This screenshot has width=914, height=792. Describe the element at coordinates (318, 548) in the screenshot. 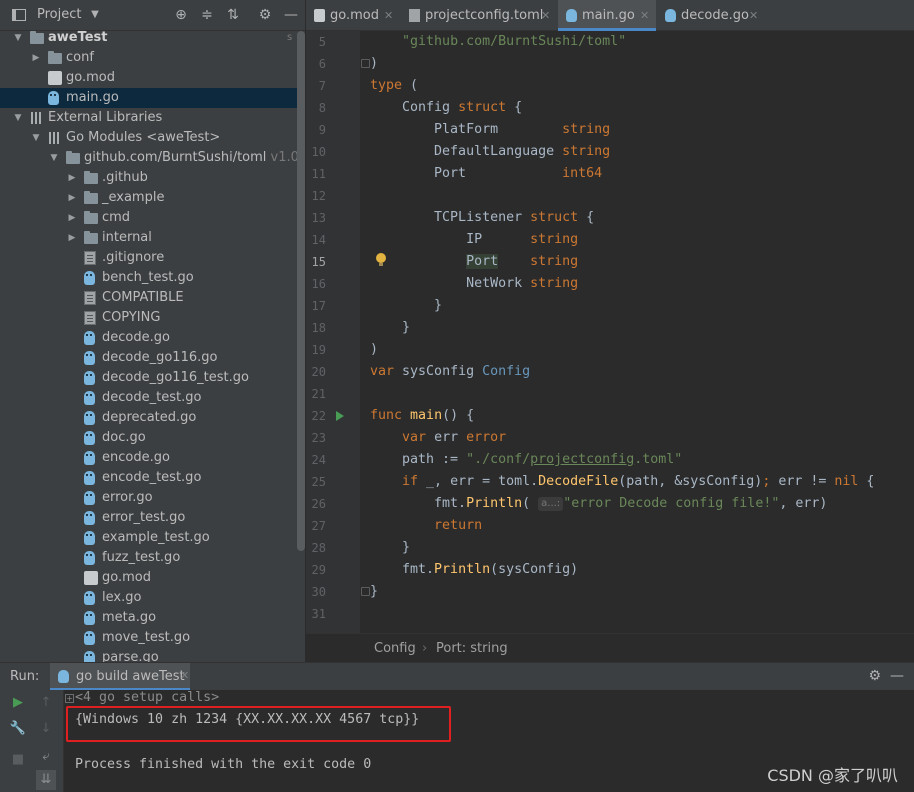

I see `line-number: 28` at that location.